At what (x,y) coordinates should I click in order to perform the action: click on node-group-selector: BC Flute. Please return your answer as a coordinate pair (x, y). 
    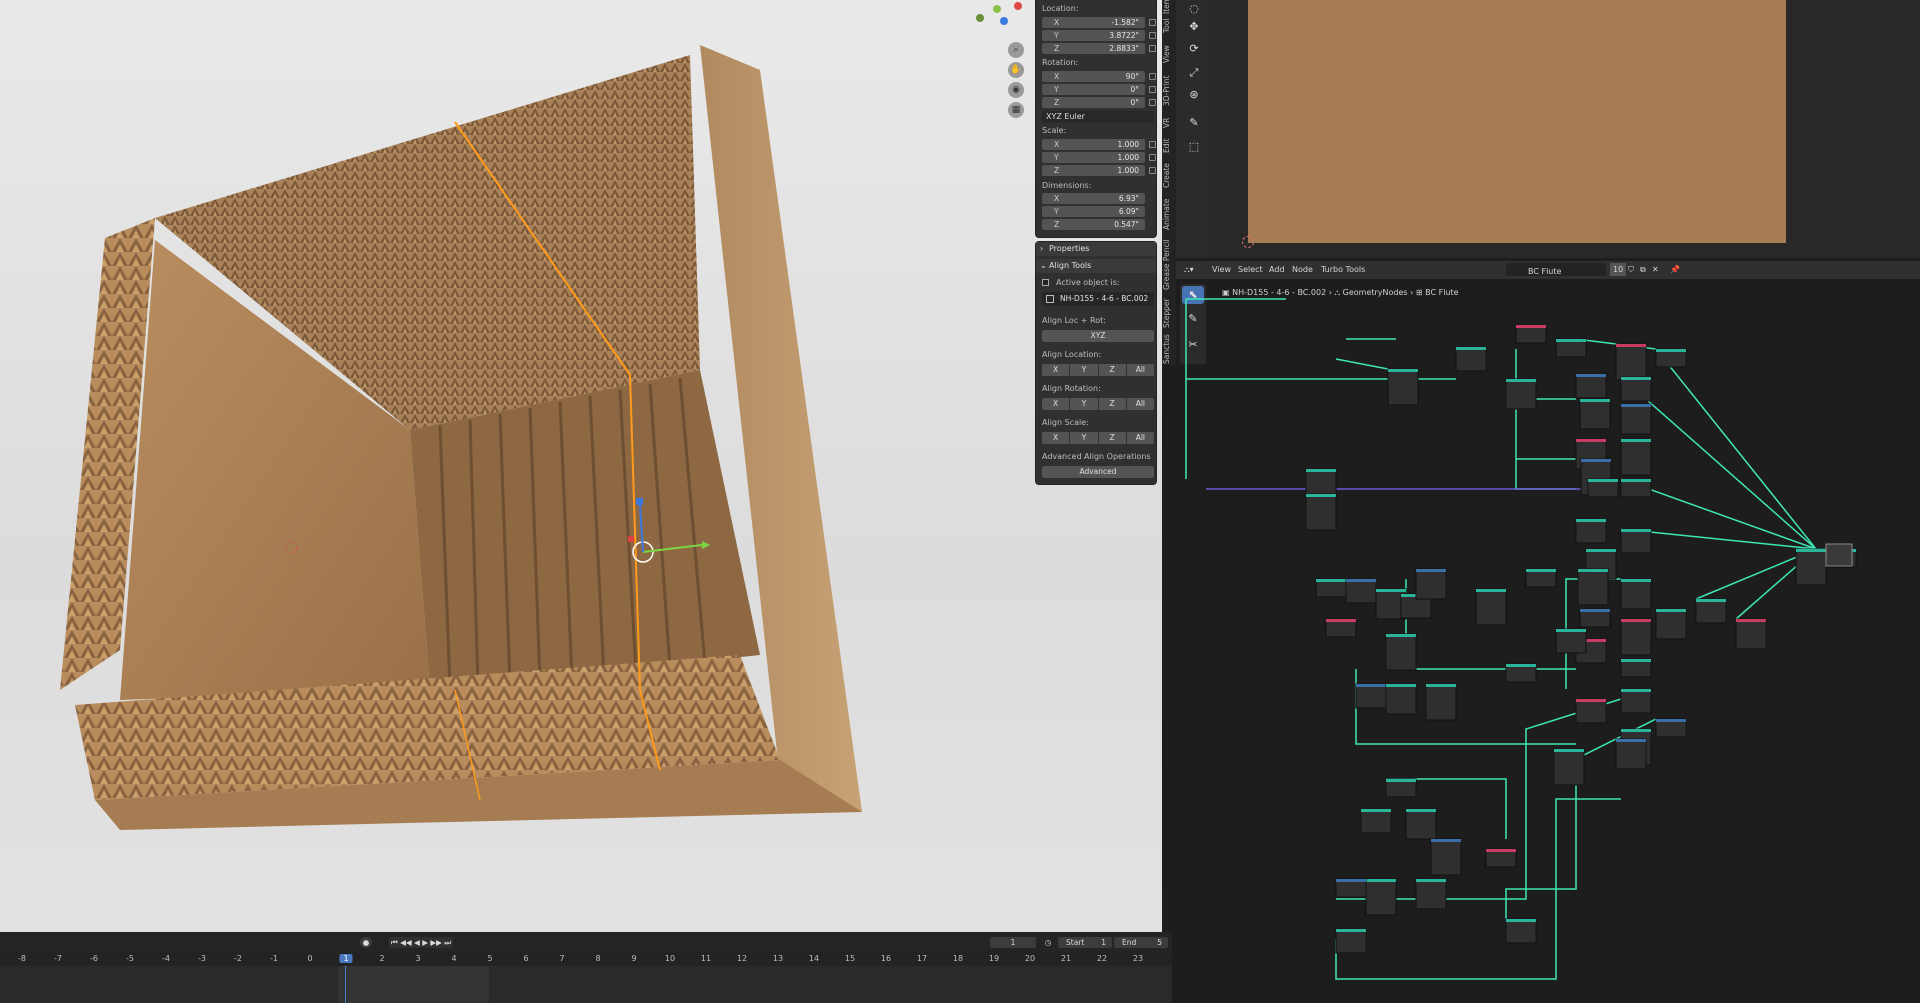
    Looking at the image, I should click on (1556, 269).